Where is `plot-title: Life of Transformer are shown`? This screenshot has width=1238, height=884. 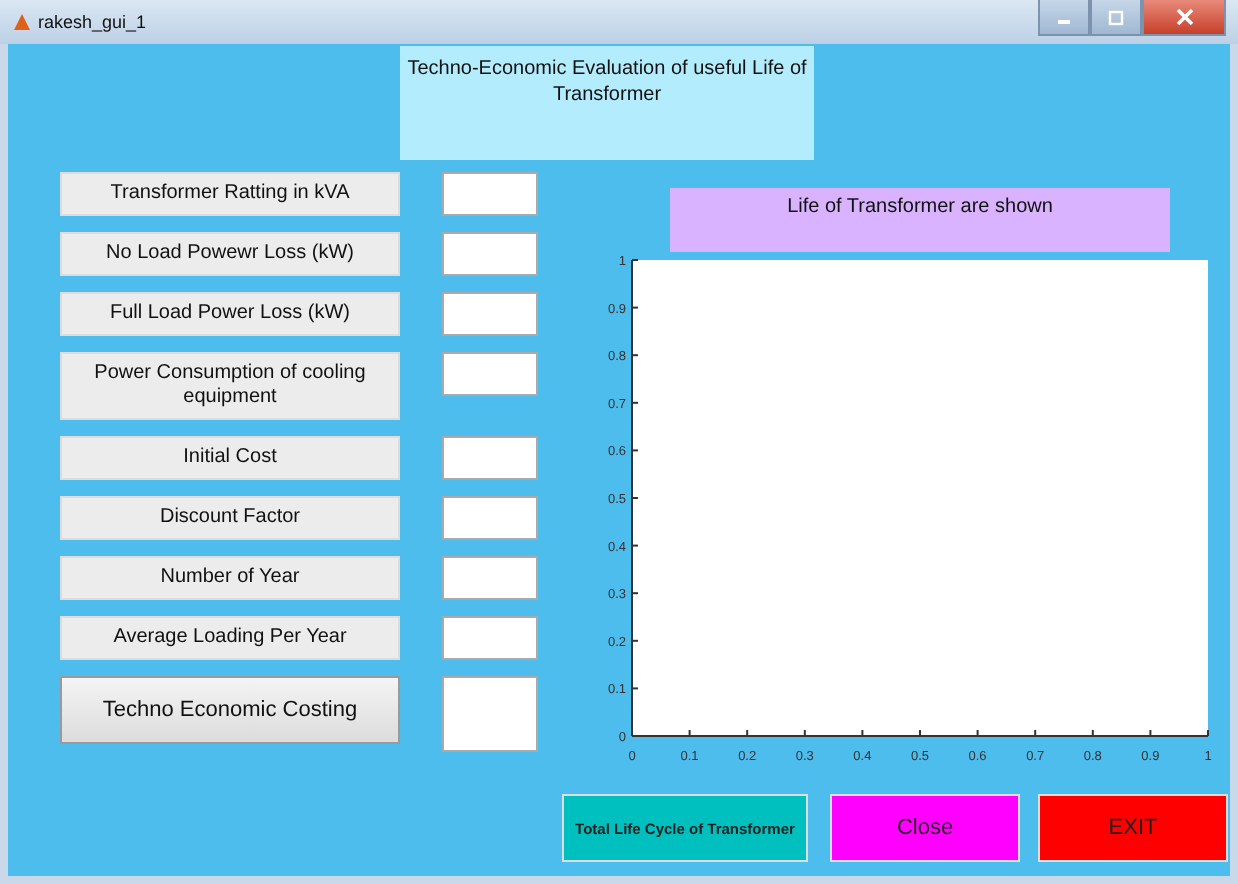 plot-title: Life of Transformer are shown is located at coordinates (920, 220).